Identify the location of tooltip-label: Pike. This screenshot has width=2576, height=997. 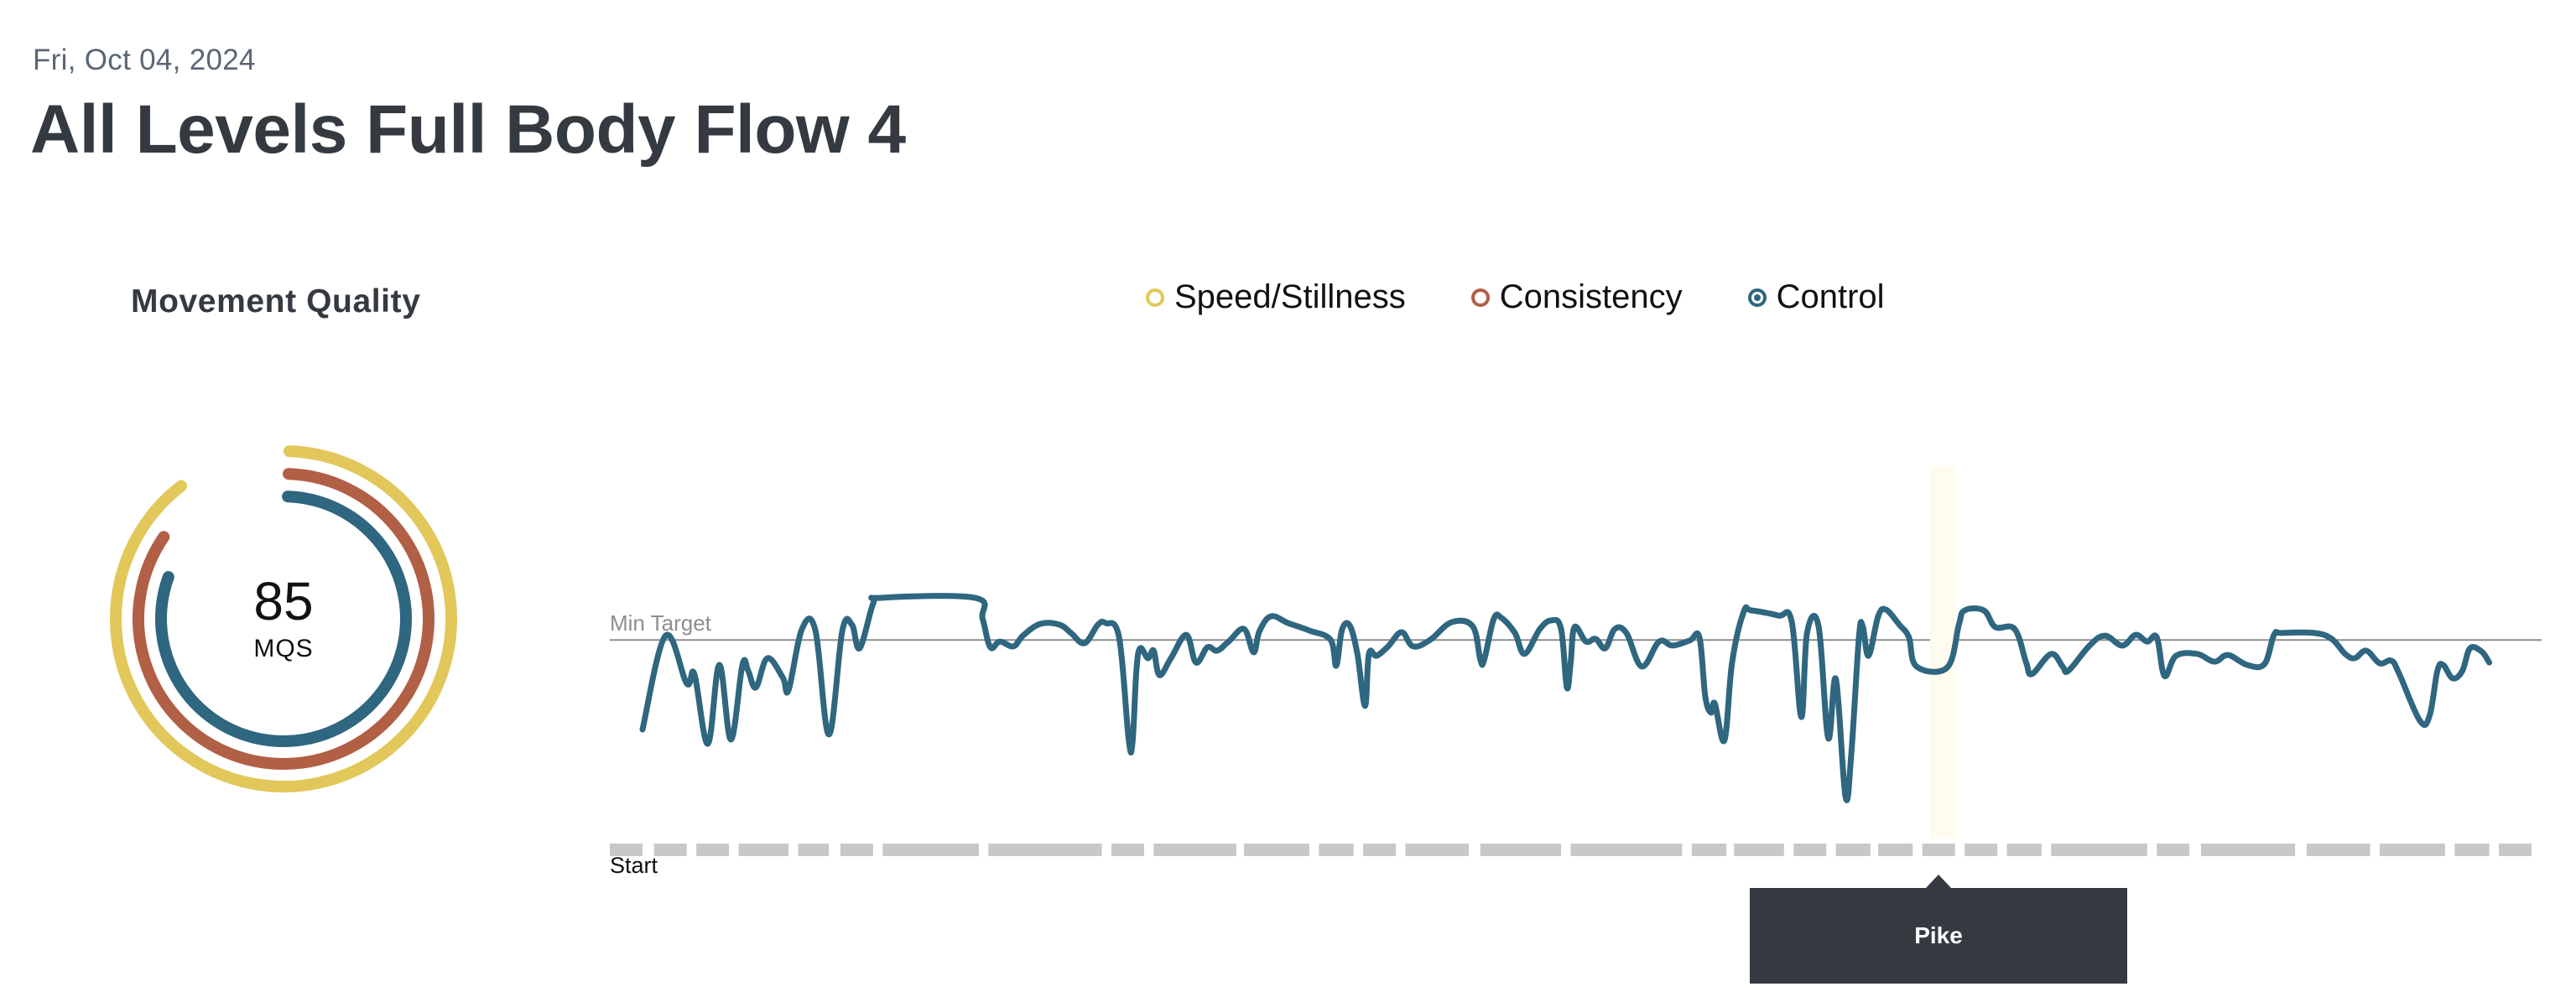
(1938, 935).